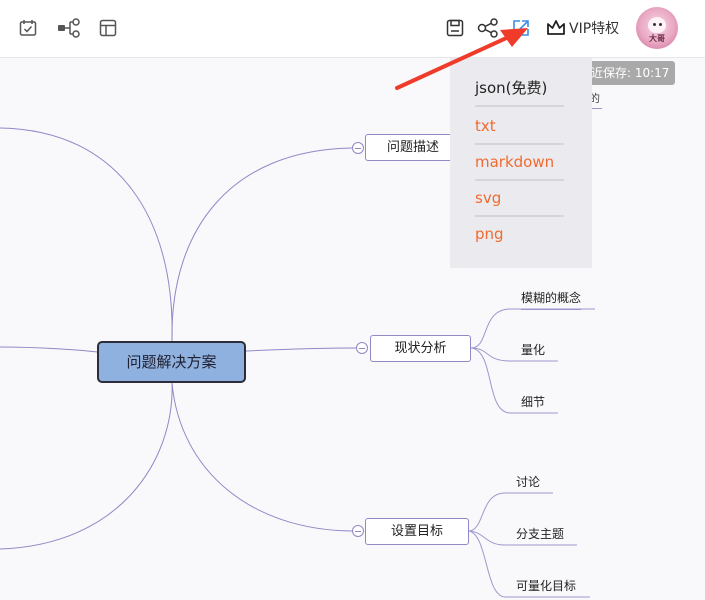 This screenshot has height=600, width=705. I want to click on export-markdown-item: markdown, so click(519, 163).